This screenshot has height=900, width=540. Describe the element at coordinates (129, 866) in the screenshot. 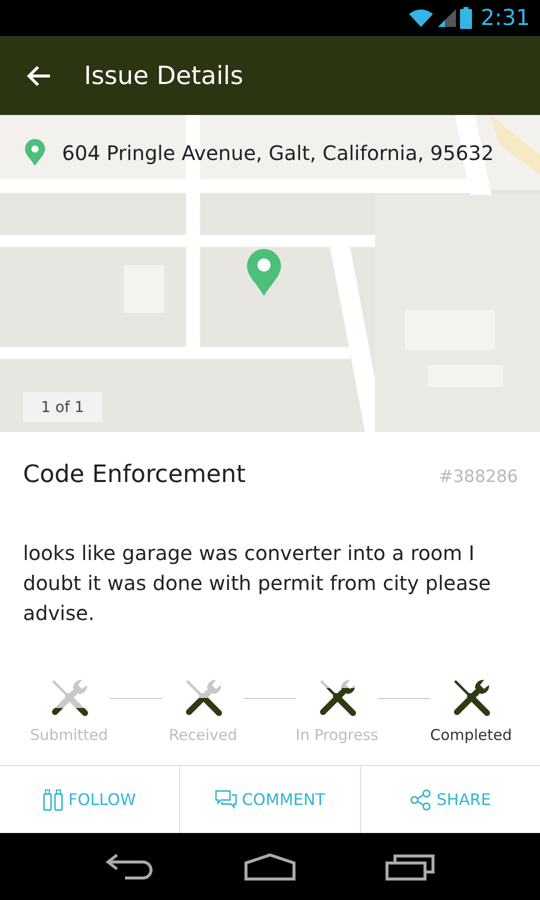

I see `back-icon` at that location.